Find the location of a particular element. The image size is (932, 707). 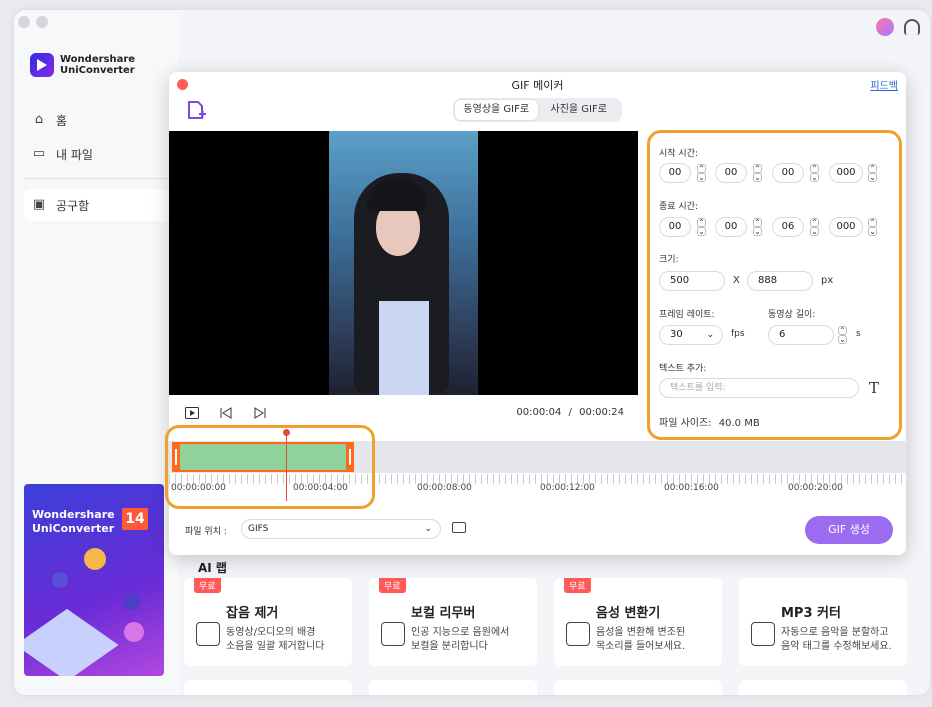

tick-label: 00:00:12:00 is located at coordinates (567, 488).